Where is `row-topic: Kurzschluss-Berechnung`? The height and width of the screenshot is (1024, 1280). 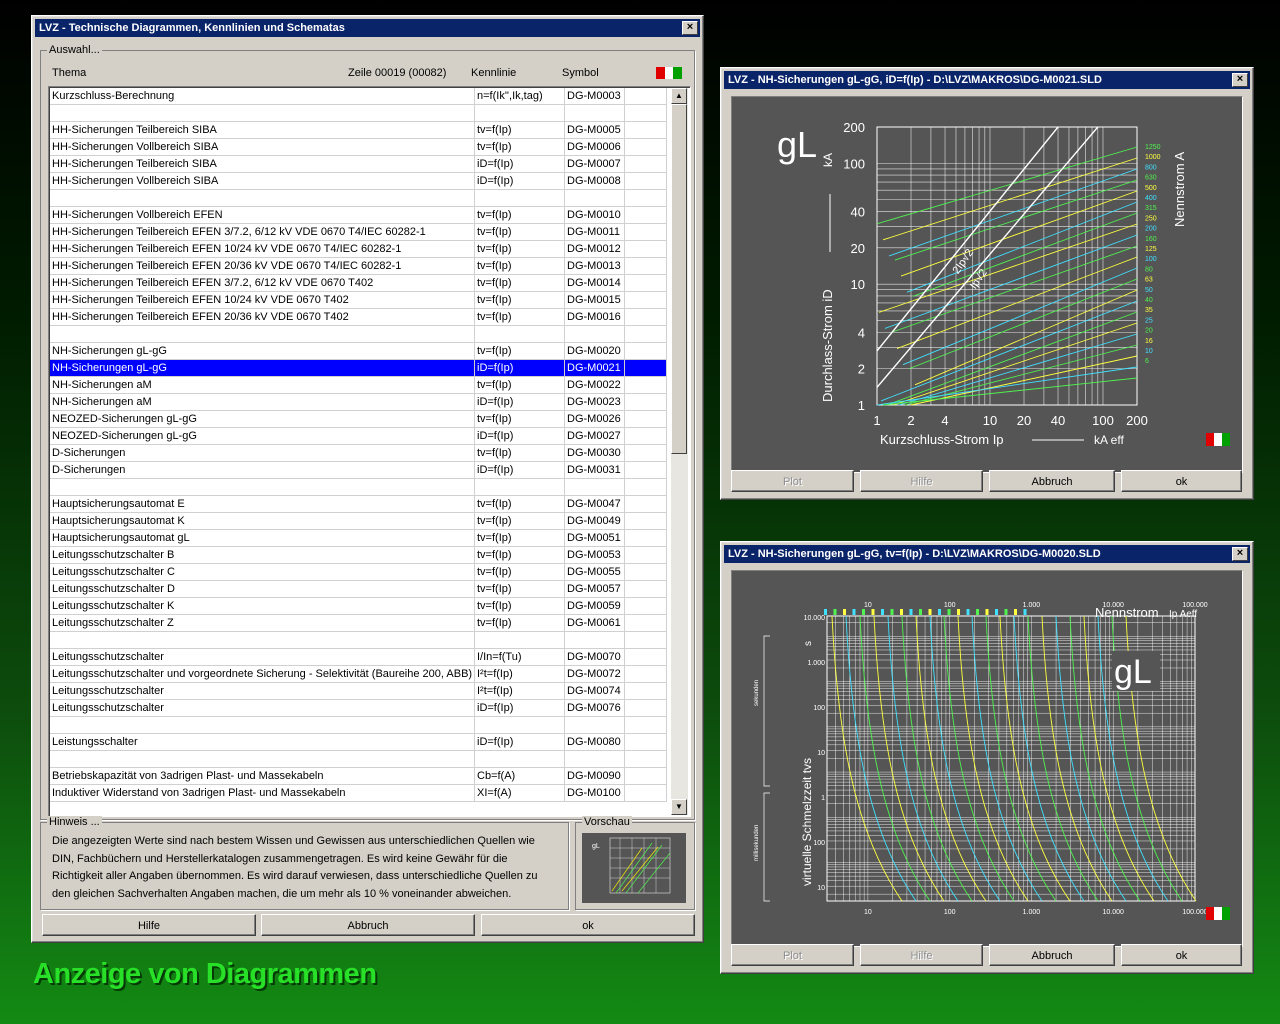
row-topic: Kurzschluss-Berechnung is located at coordinates (262, 96).